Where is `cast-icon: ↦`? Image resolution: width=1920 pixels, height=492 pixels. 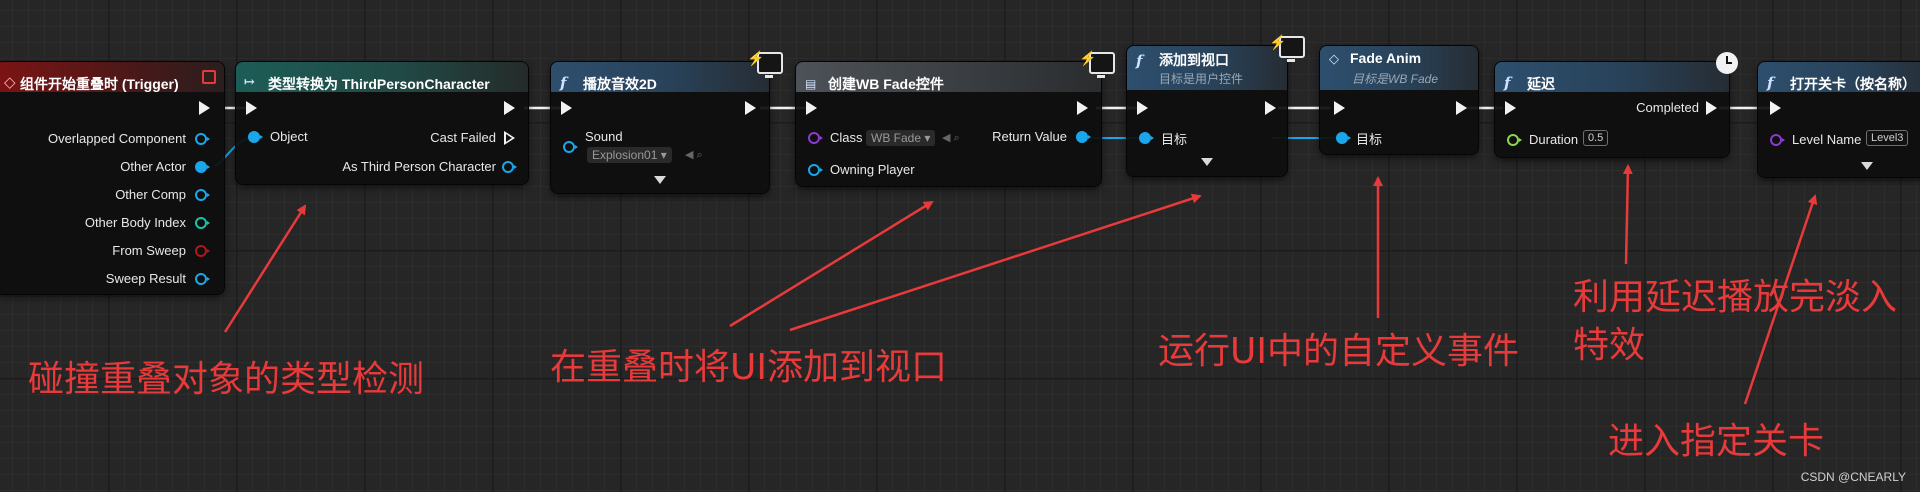 cast-icon: ↦ is located at coordinates (249, 82).